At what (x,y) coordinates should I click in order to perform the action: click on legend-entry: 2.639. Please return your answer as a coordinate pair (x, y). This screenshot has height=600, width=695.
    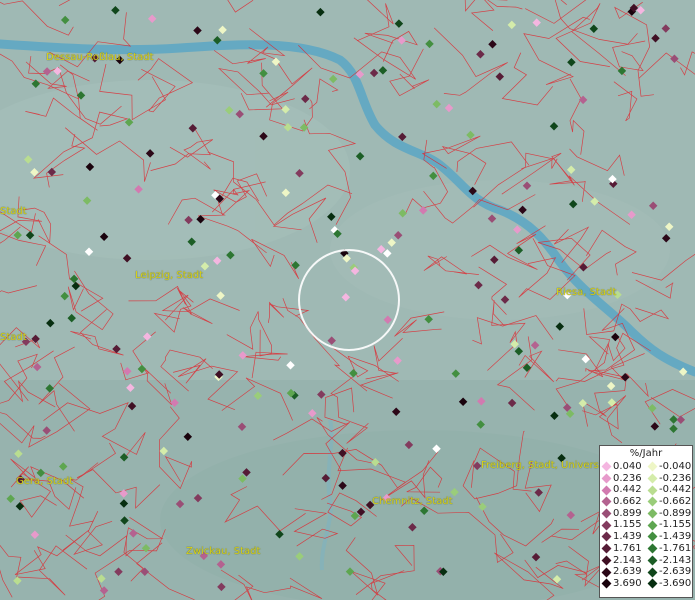
    Looking at the image, I should click on (623, 572).